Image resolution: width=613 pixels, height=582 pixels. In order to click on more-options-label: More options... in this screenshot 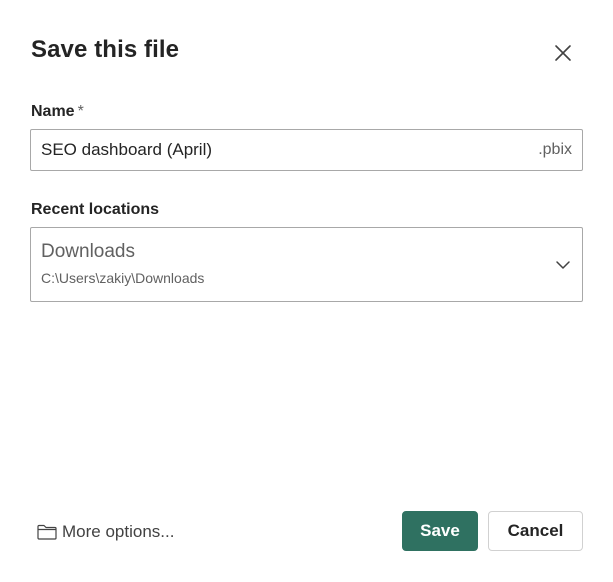, I will do `click(118, 531)`.